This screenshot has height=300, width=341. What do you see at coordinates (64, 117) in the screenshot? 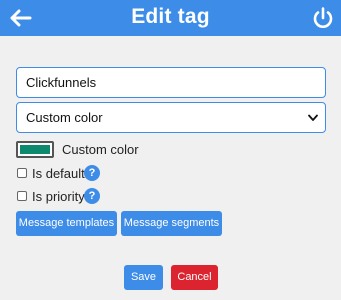
I see `color-mode-selected-value: Custom color` at bounding box center [64, 117].